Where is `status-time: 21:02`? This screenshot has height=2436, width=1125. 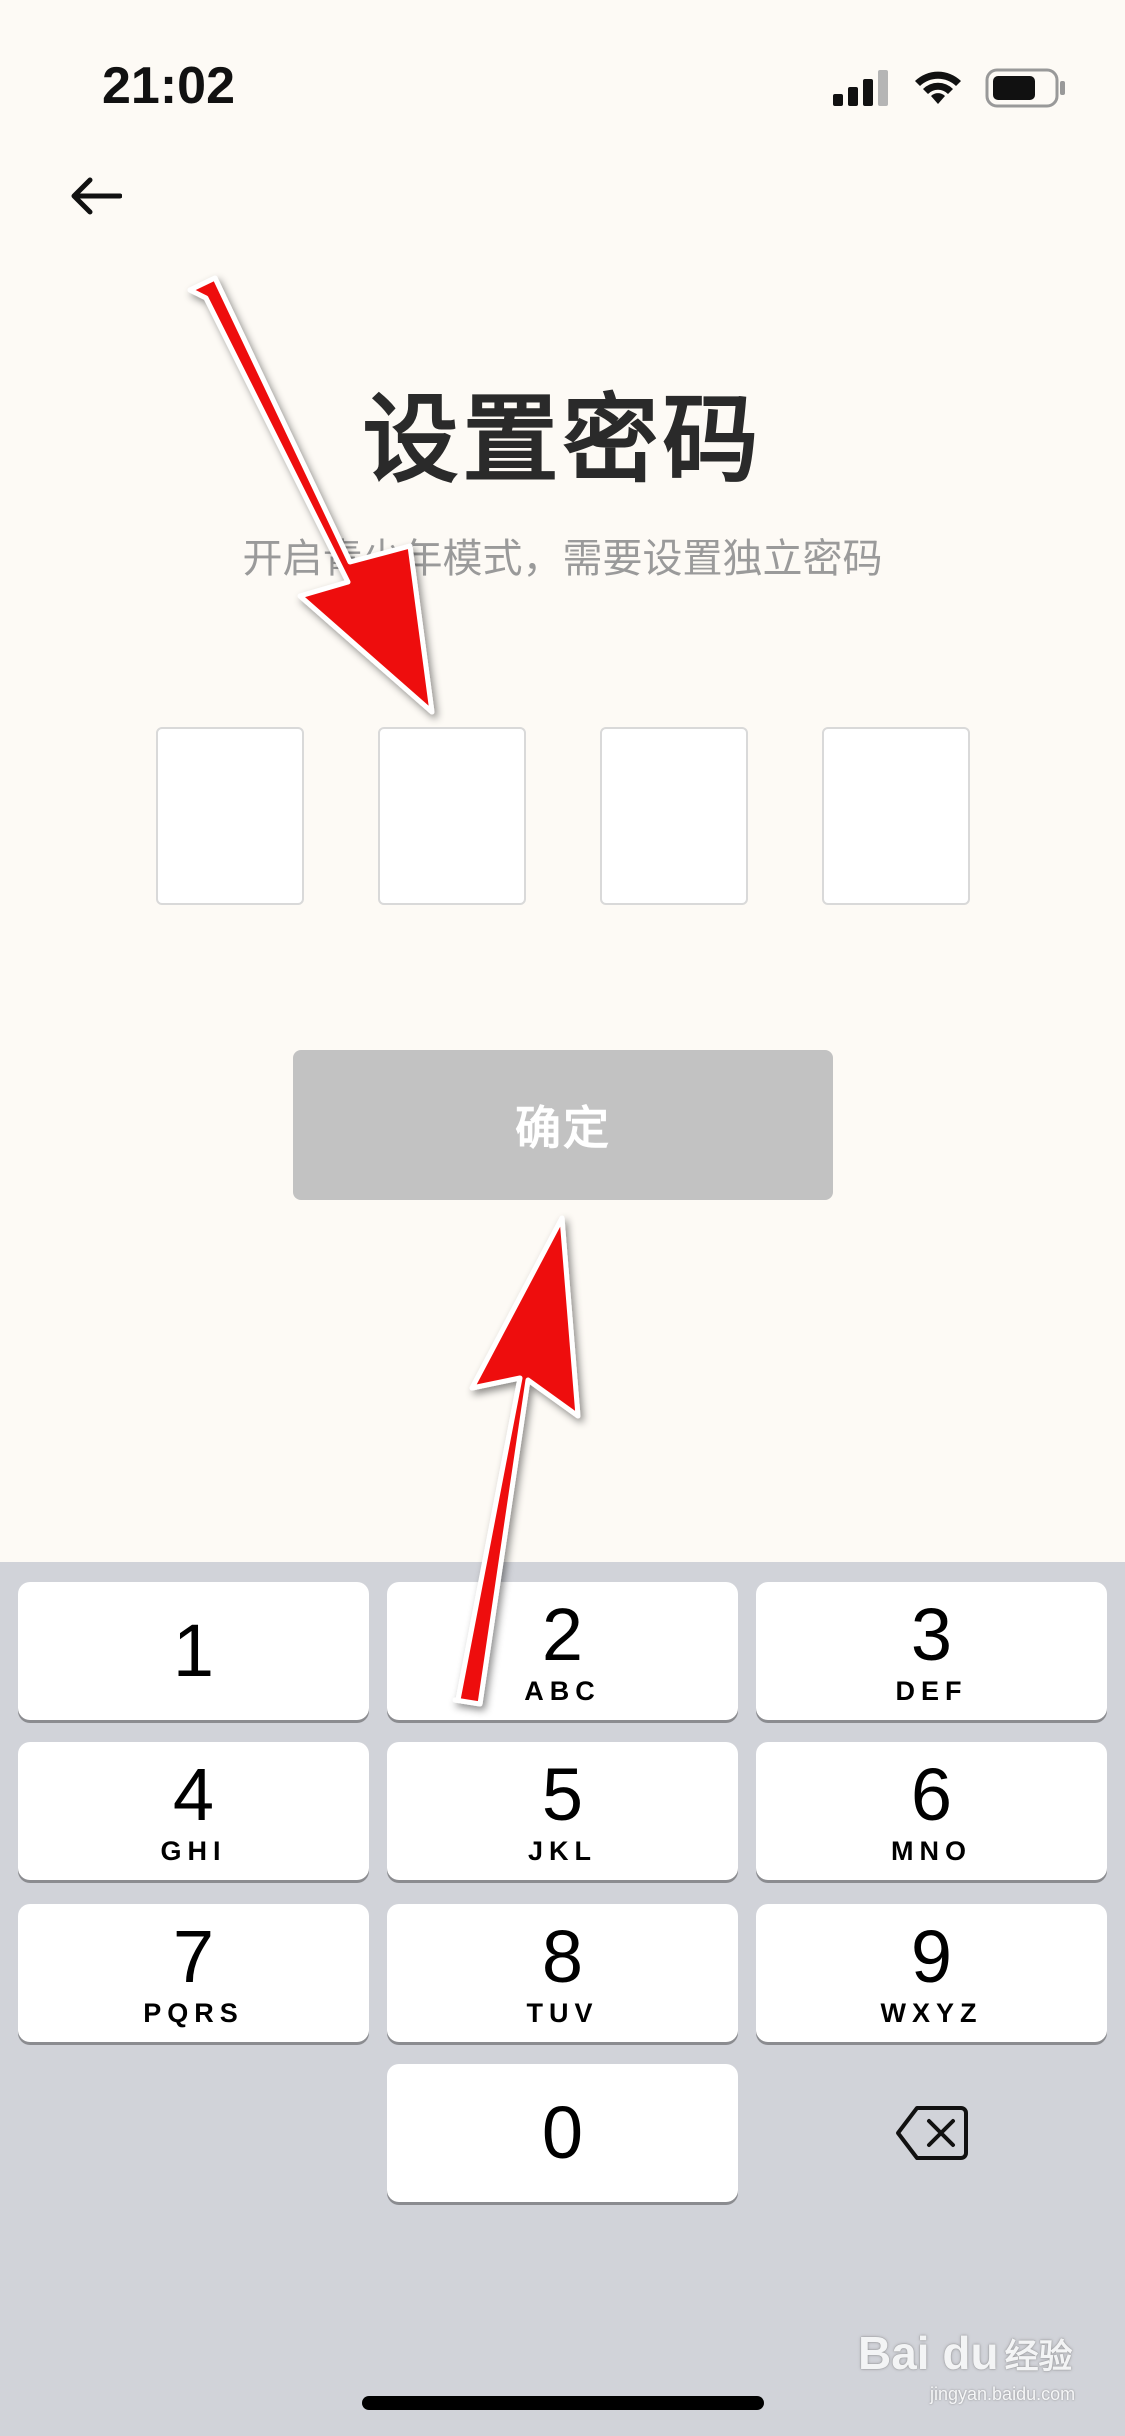
status-time: 21:02 is located at coordinates (168, 86).